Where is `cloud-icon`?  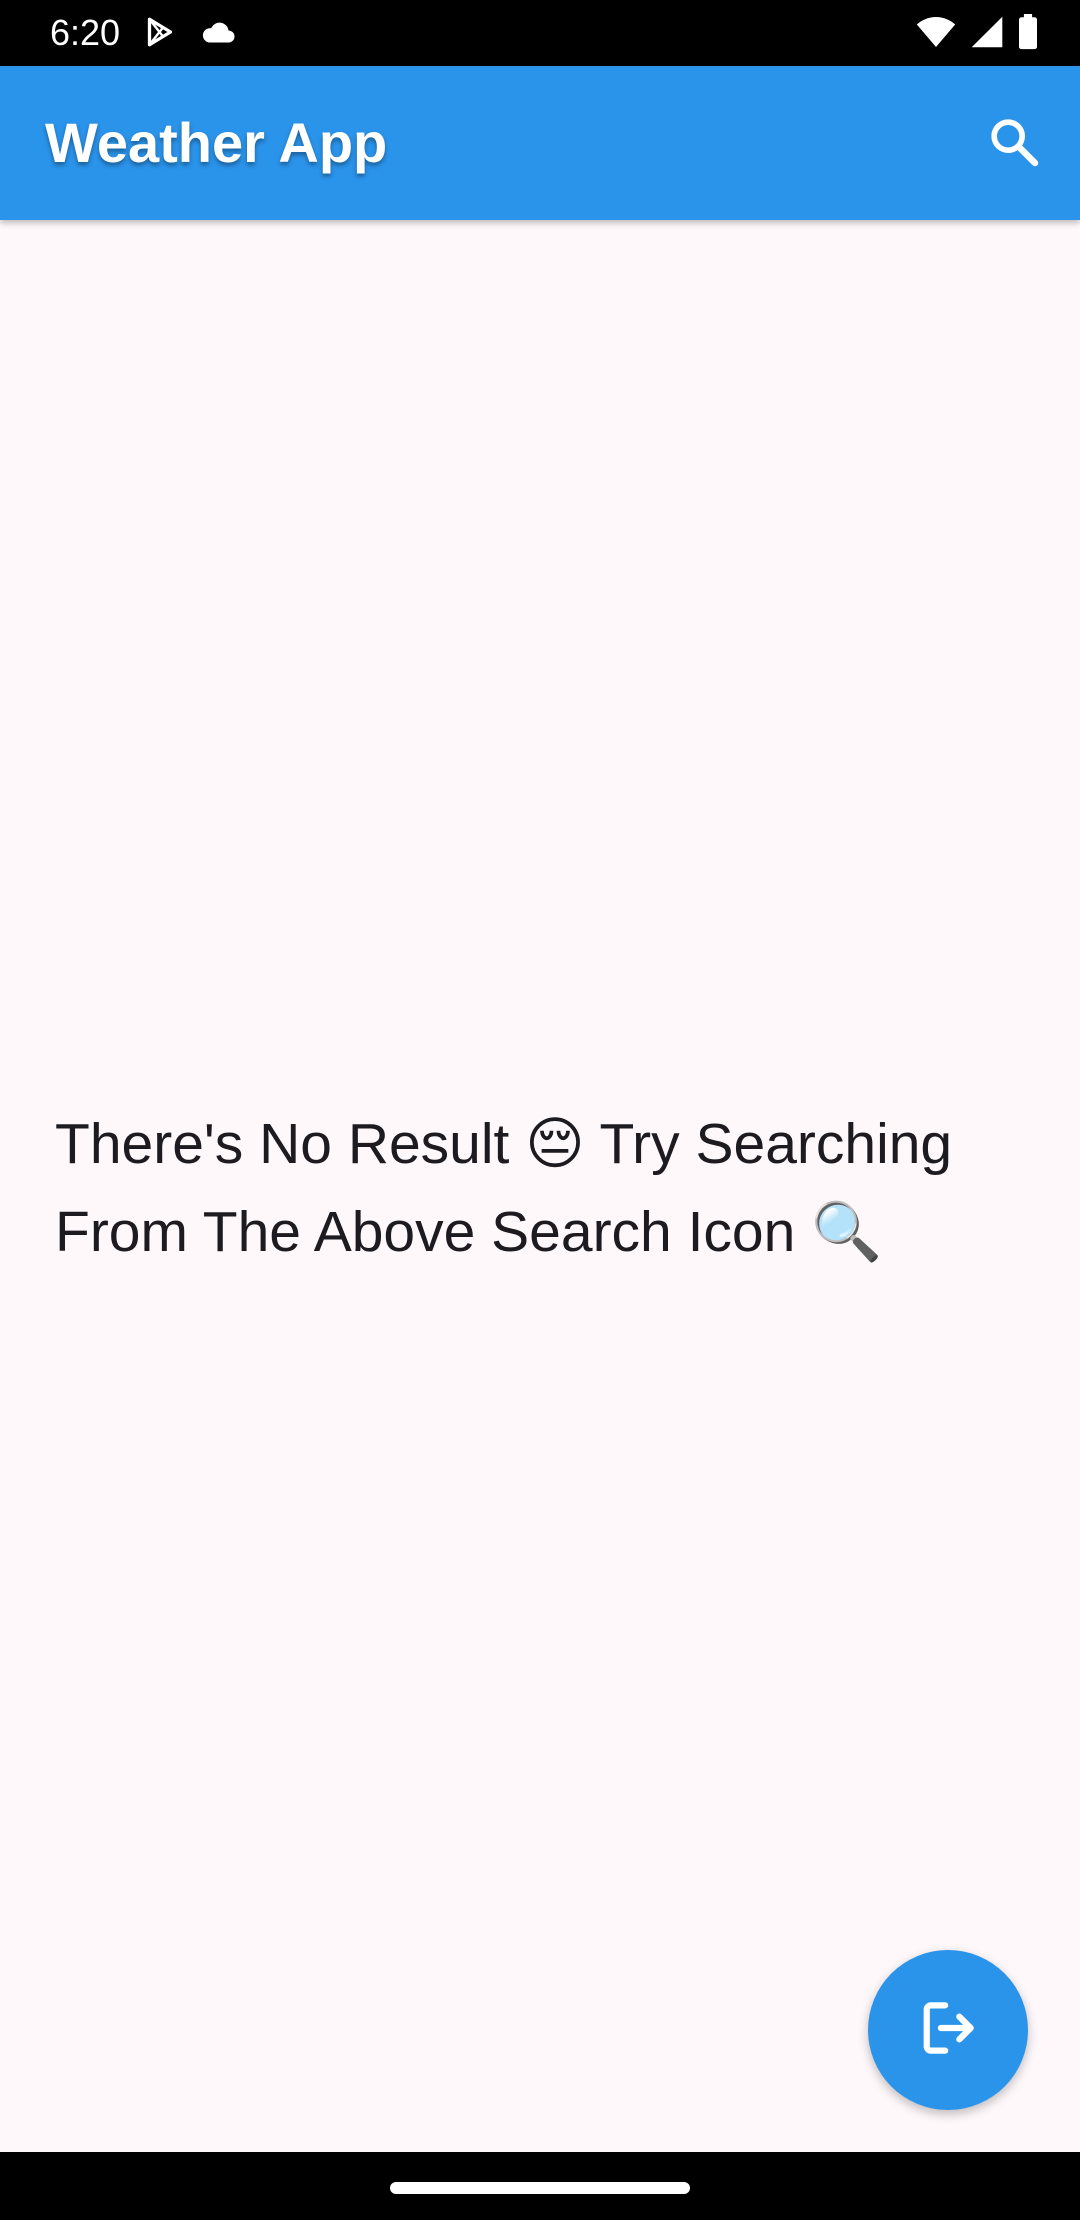
cloud-icon is located at coordinates (218, 34).